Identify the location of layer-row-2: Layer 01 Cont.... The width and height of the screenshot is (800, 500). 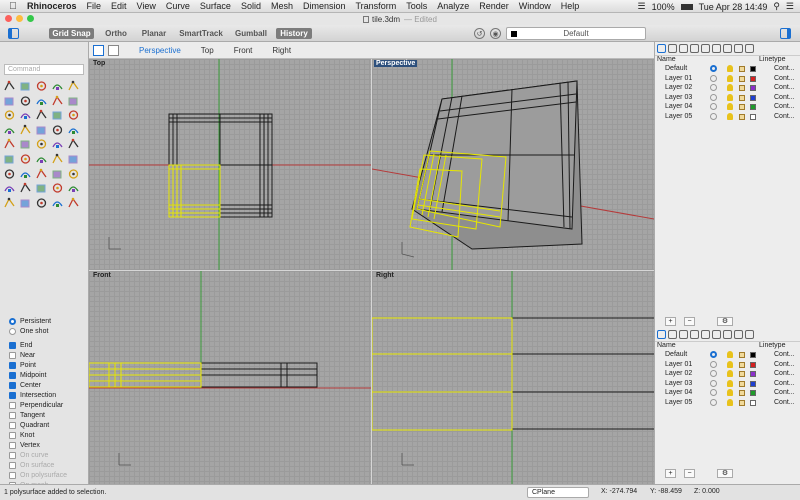
(727, 365).